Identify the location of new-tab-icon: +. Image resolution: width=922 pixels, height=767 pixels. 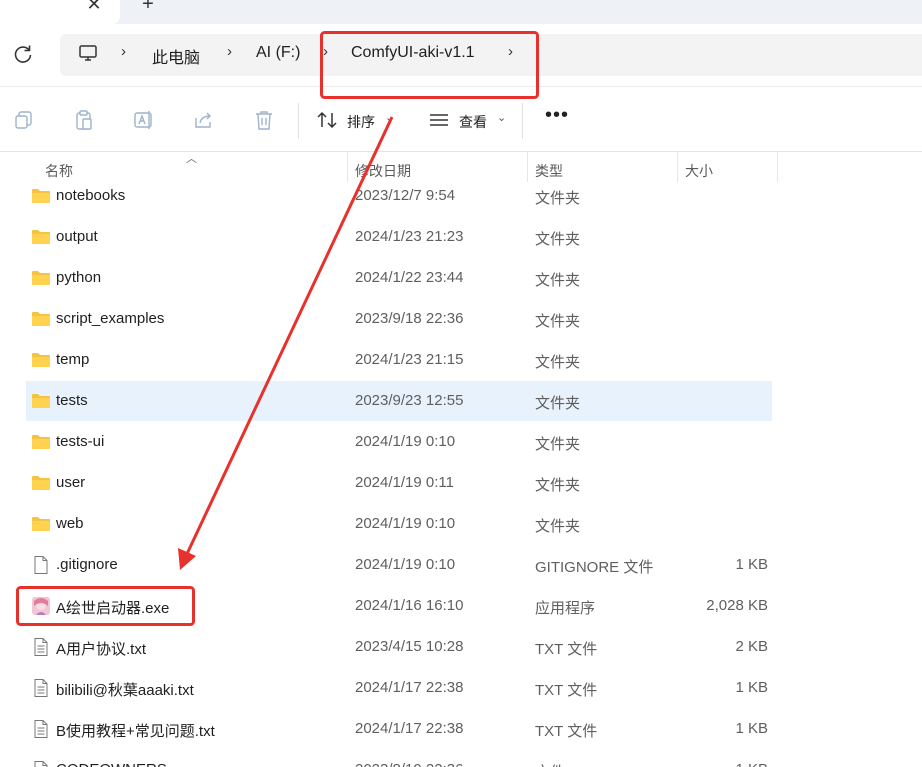
(148, 7).